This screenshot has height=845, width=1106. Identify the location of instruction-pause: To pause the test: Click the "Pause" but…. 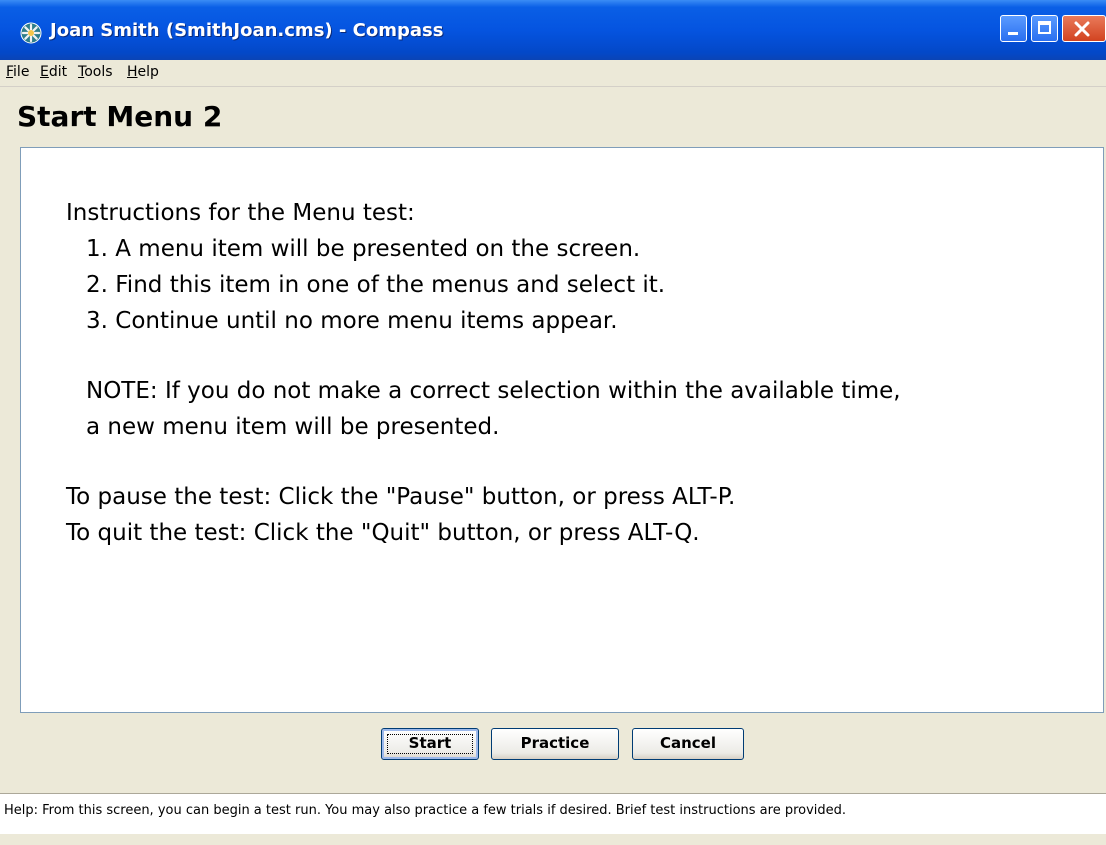
(401, 497).